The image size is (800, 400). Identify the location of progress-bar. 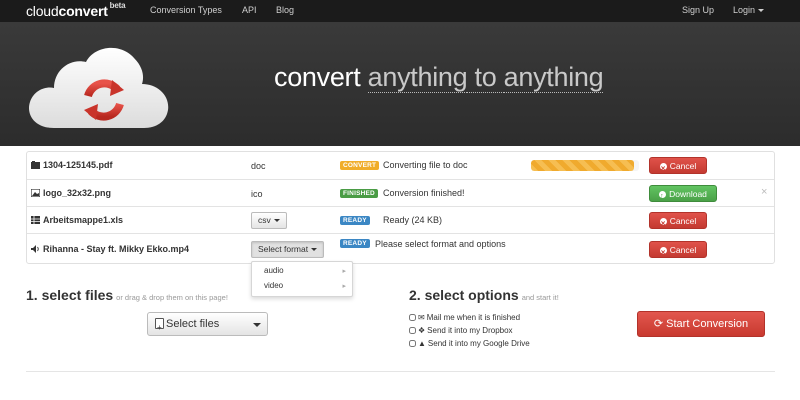
(585, 165).